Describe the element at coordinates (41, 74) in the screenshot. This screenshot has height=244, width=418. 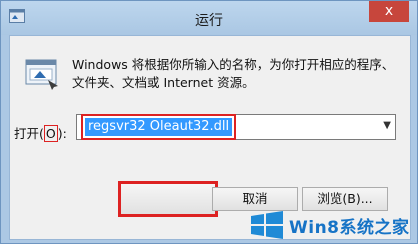
I see `run-icon` at that location.